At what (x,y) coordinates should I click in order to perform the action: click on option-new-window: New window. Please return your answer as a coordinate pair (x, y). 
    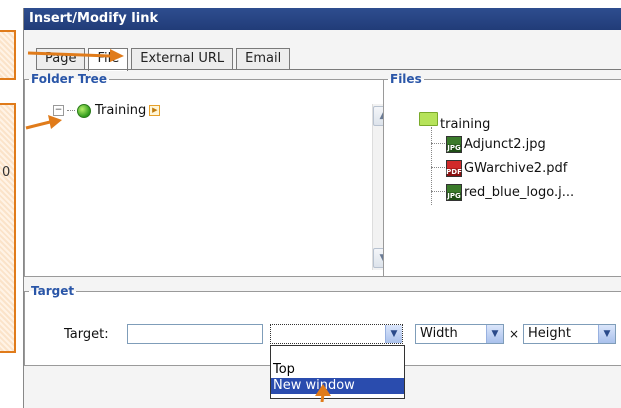
    Looking at the image, I should click on (337, 386).